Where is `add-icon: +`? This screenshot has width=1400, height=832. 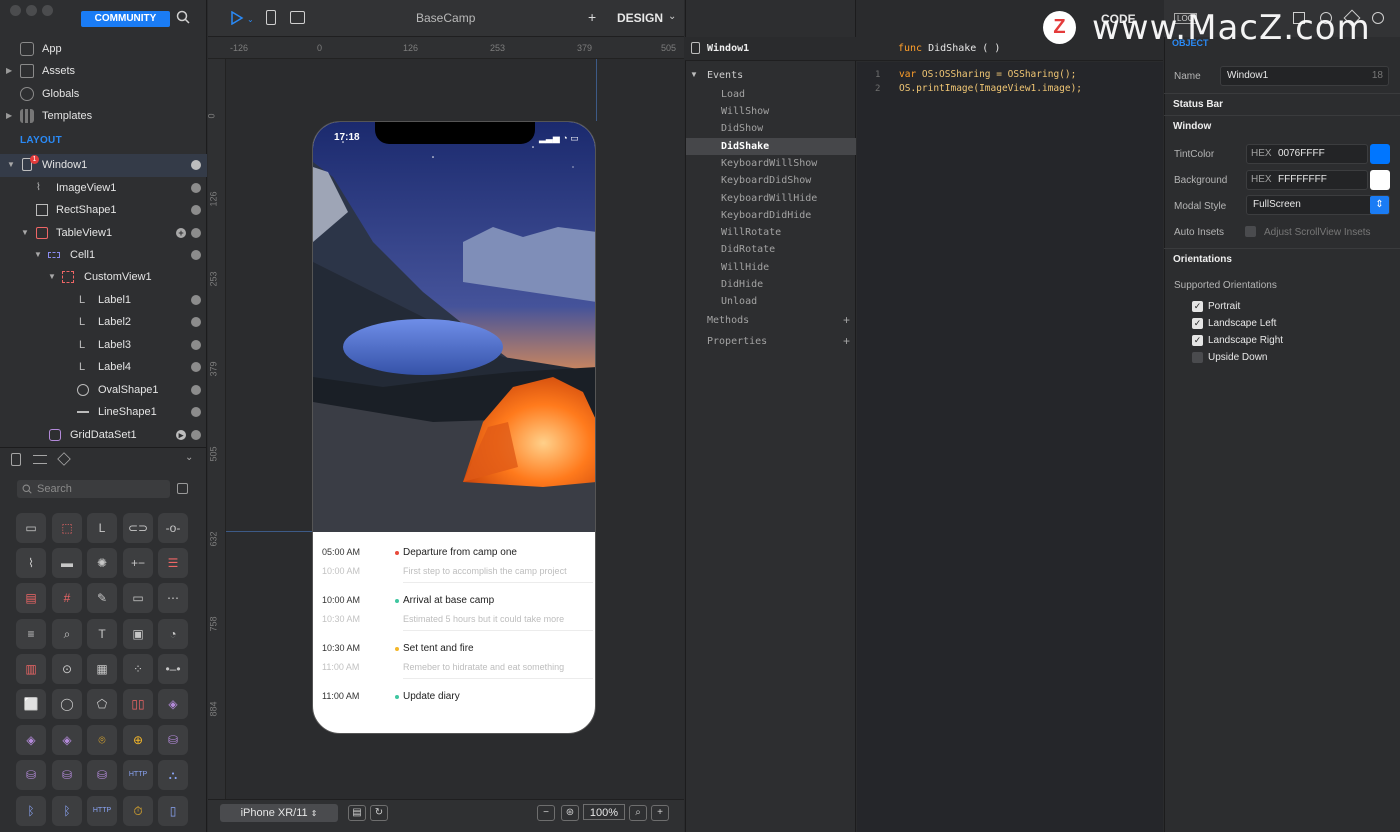
add-icon: + is located at coordinates (181, 233).